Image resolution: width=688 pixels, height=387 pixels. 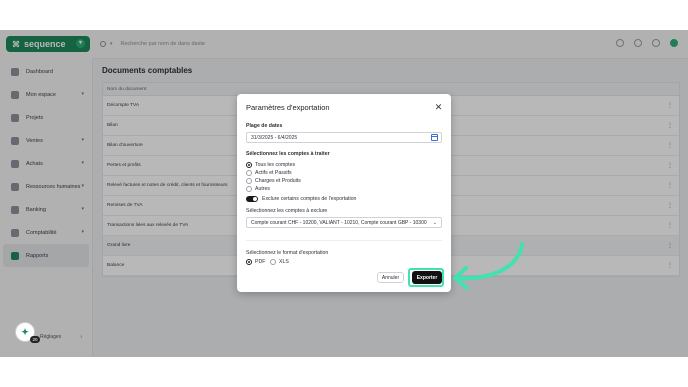 What do you see at coordinates (262, 189) in the screenshot?
I see `radio-label: Autres` at bounding box center [262, 189].